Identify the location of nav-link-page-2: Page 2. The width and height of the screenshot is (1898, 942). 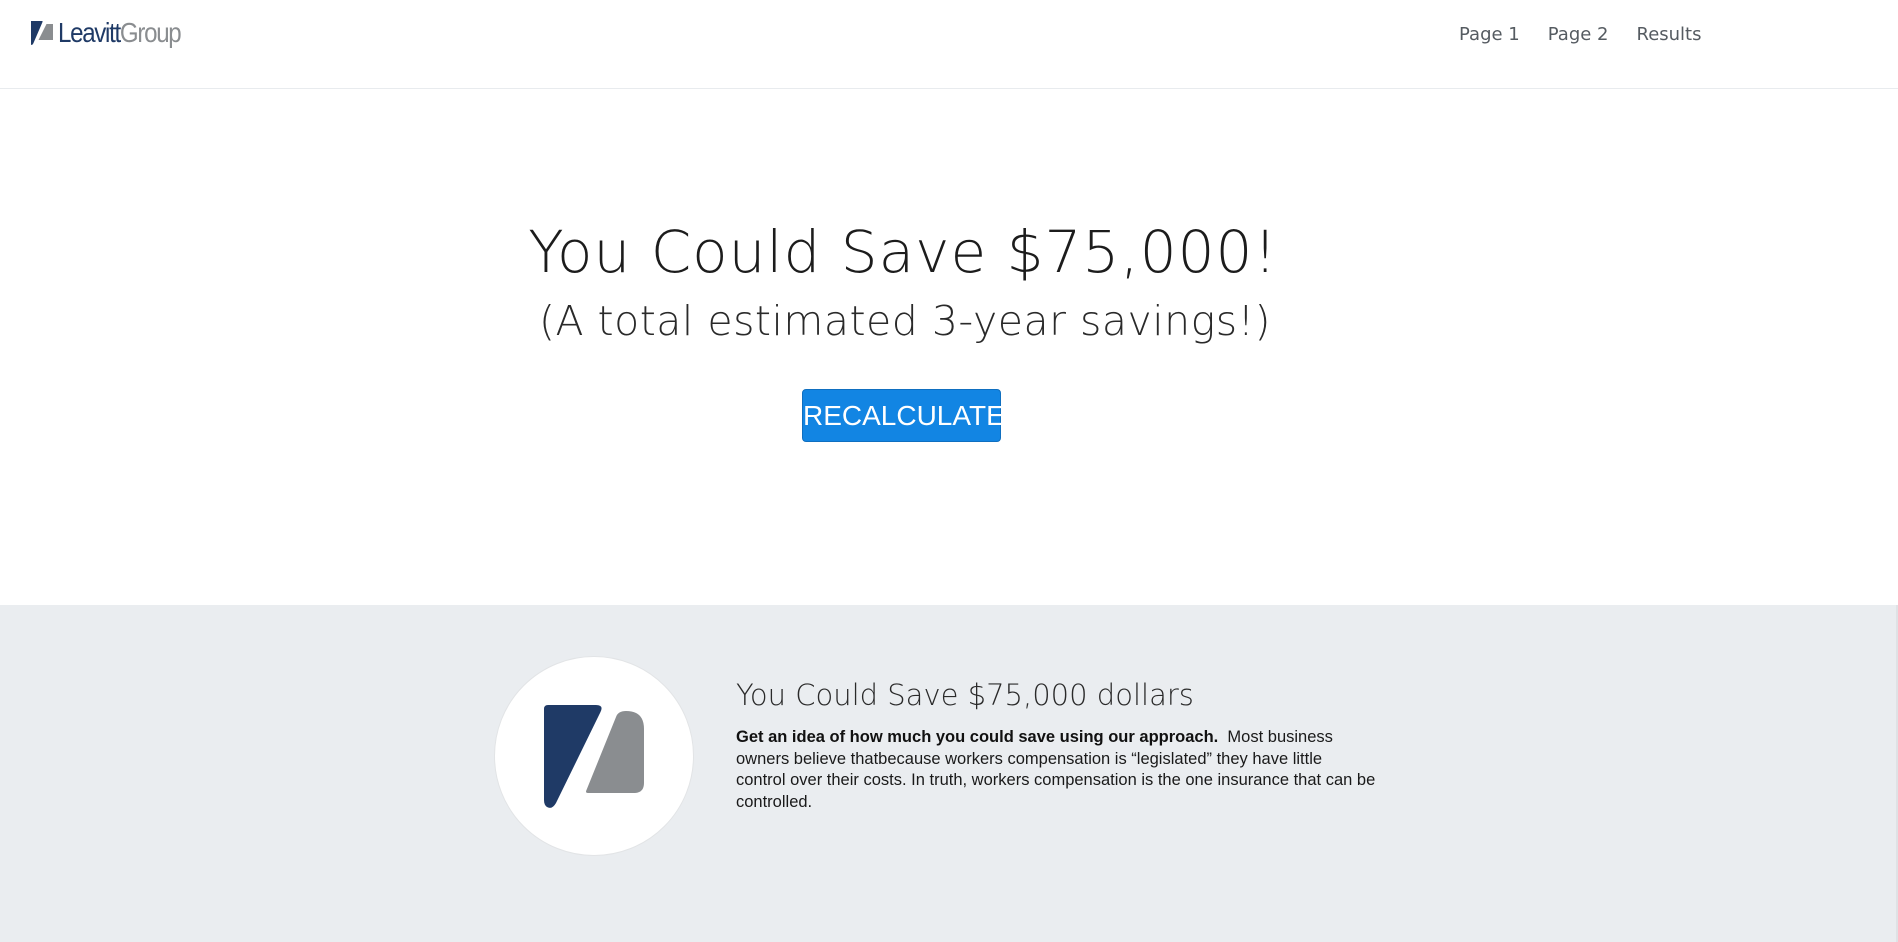
(1578, 35).